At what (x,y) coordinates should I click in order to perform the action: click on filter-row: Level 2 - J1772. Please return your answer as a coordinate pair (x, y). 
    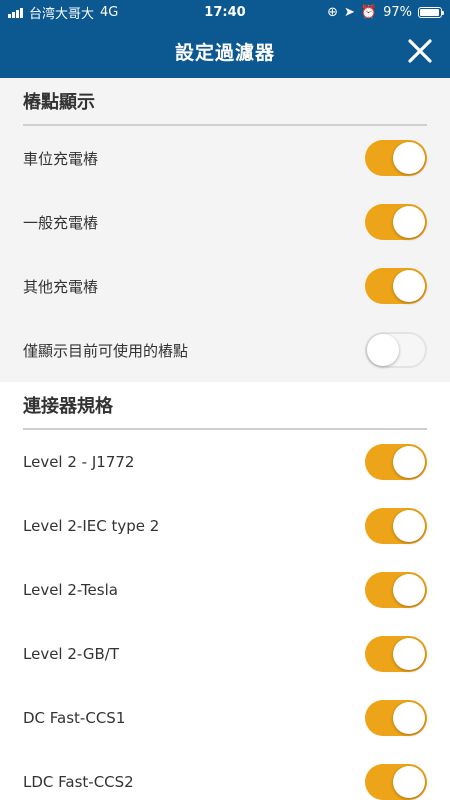
    Looking at the image, I should click on (225, 462).